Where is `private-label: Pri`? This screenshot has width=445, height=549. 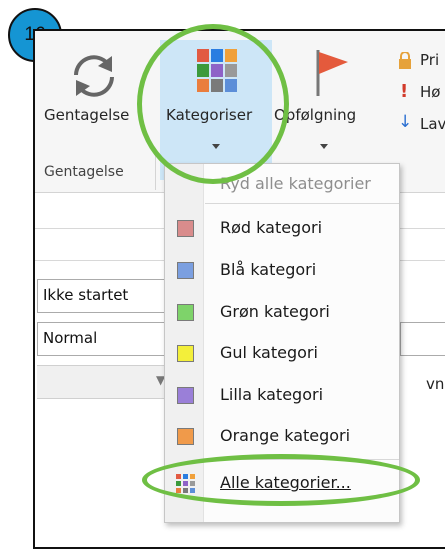 private-label: Pri is located at coordinates (429, 60).